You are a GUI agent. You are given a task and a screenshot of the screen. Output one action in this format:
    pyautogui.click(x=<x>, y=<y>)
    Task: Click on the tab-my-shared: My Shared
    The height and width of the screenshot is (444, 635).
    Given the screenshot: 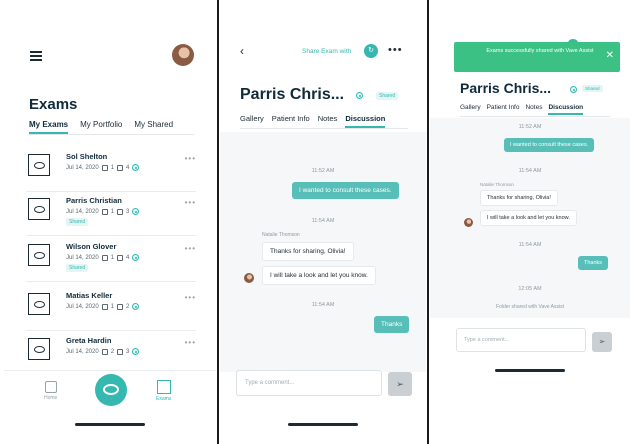 What is the action you would take?
    pyautogui.click(x=153, y=127)
    